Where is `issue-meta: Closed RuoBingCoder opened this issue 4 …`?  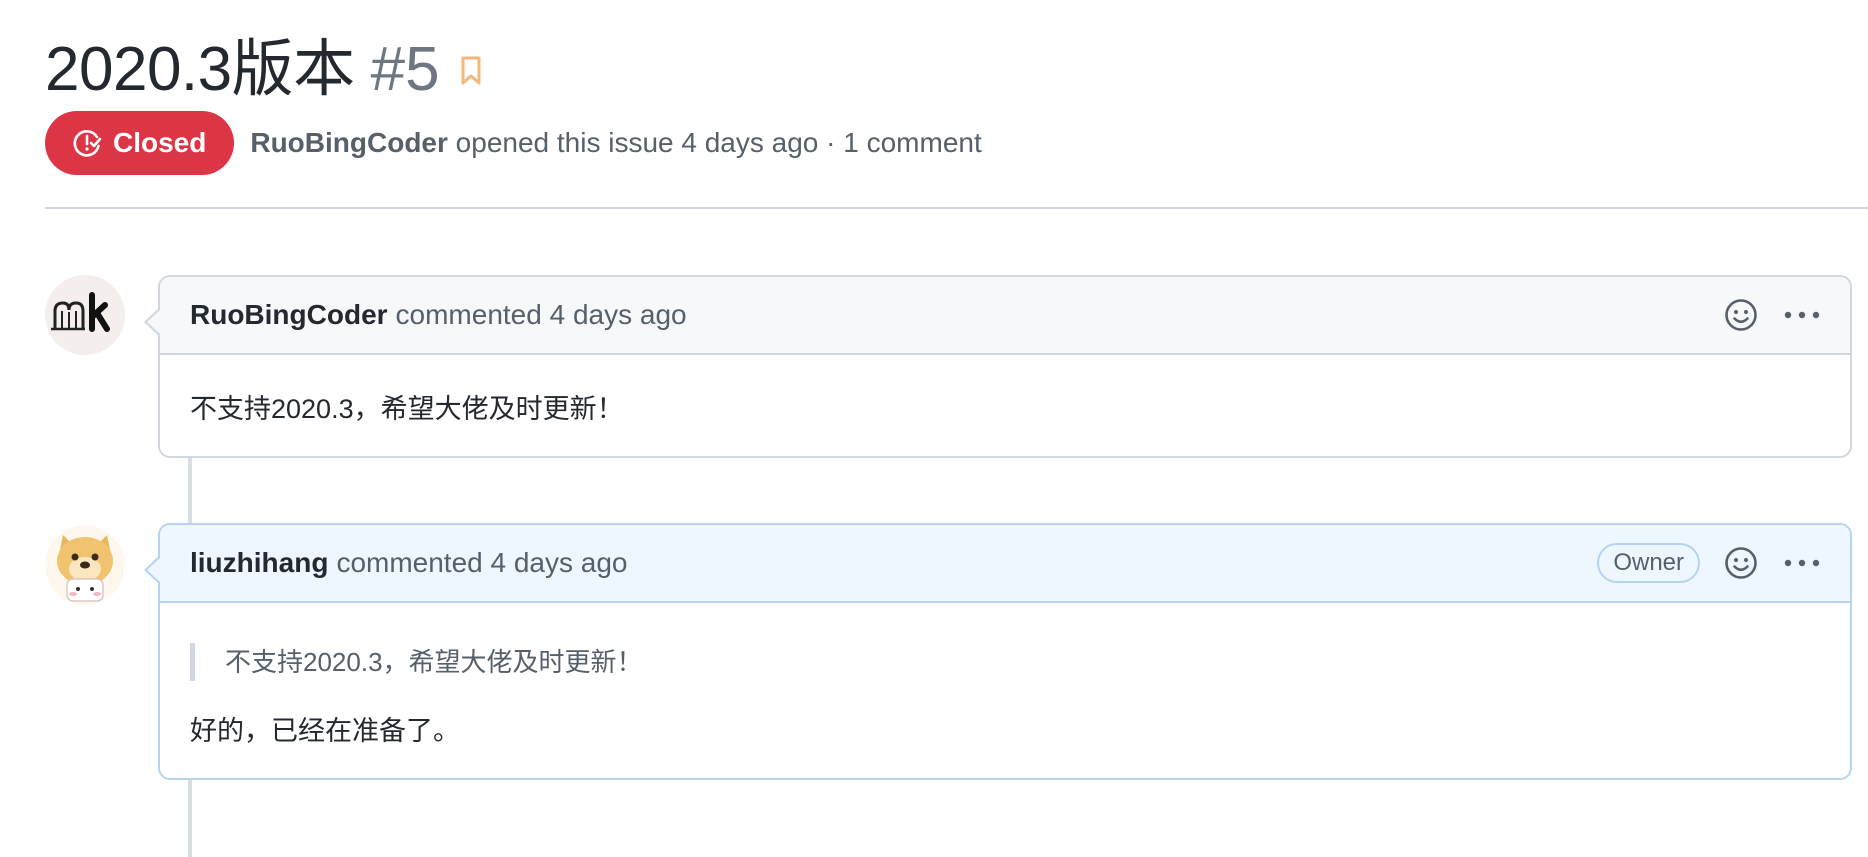 issue-meta: Closed RuoBingCoder opened this issue 4 … is located at coordinates (513, 143).